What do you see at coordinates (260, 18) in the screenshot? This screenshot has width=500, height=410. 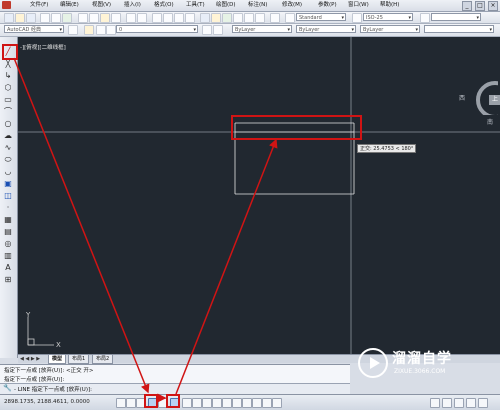 I see `quickcalc-icon` at bounding box center [260, 18].